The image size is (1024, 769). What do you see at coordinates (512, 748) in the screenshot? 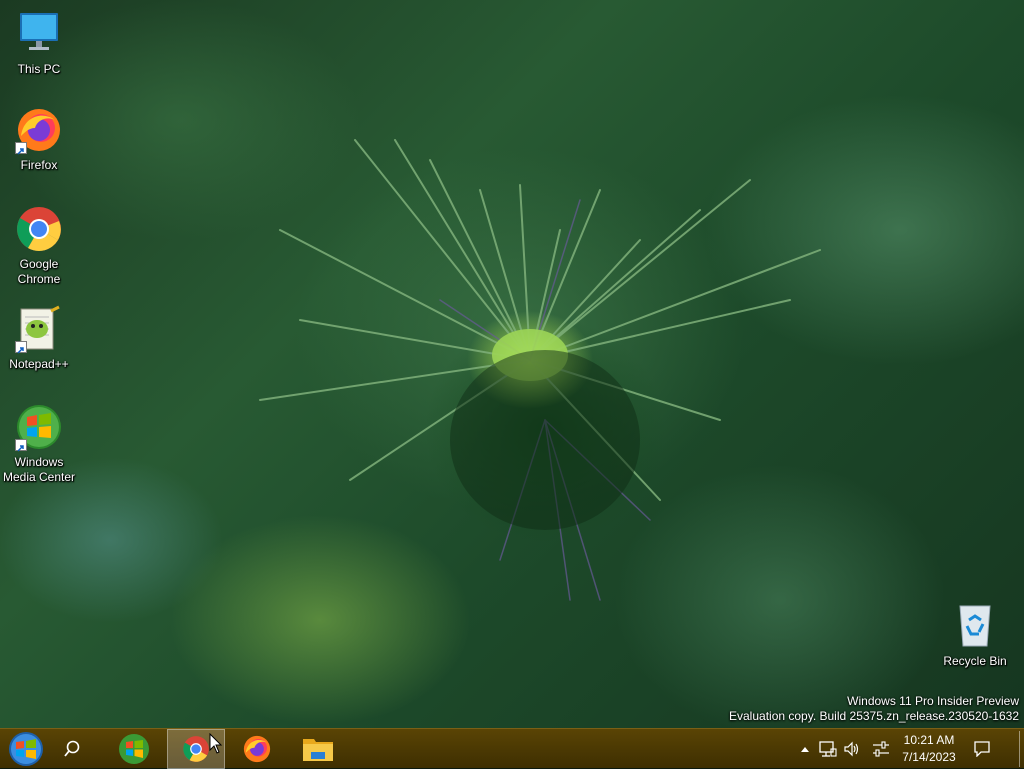
I see `taskbar: 10:21 AM 7/14/2023` at bounding box center [512, 748].